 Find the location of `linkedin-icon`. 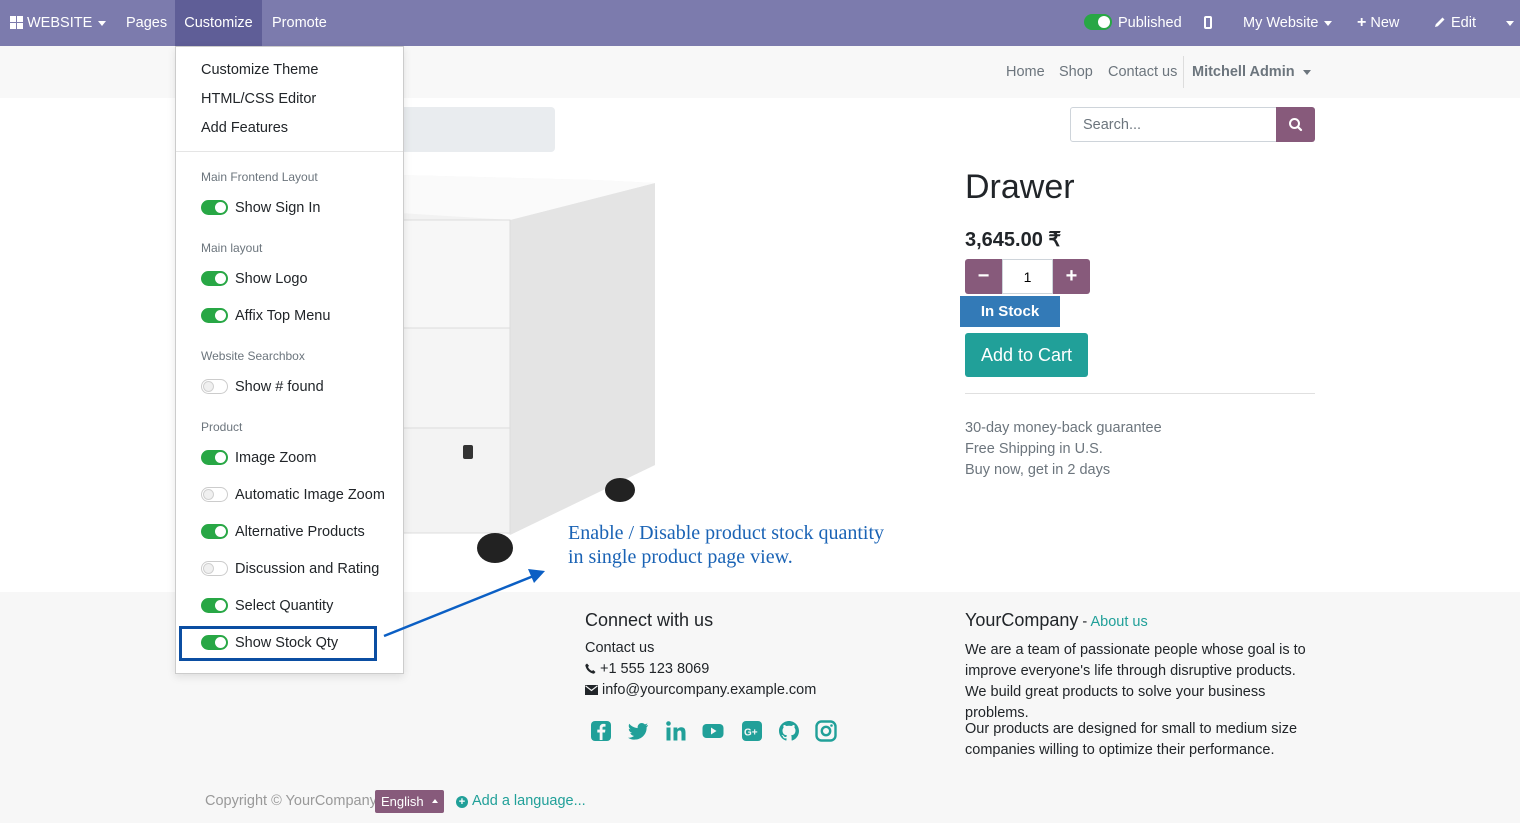

linkedin-icon is located at coordinates (676, 731).